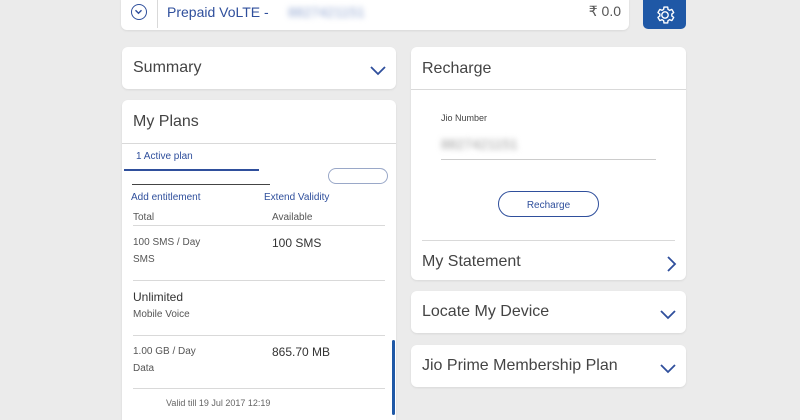  I want to click on extend-validity-link: Extend Validity, so click(296, 197).